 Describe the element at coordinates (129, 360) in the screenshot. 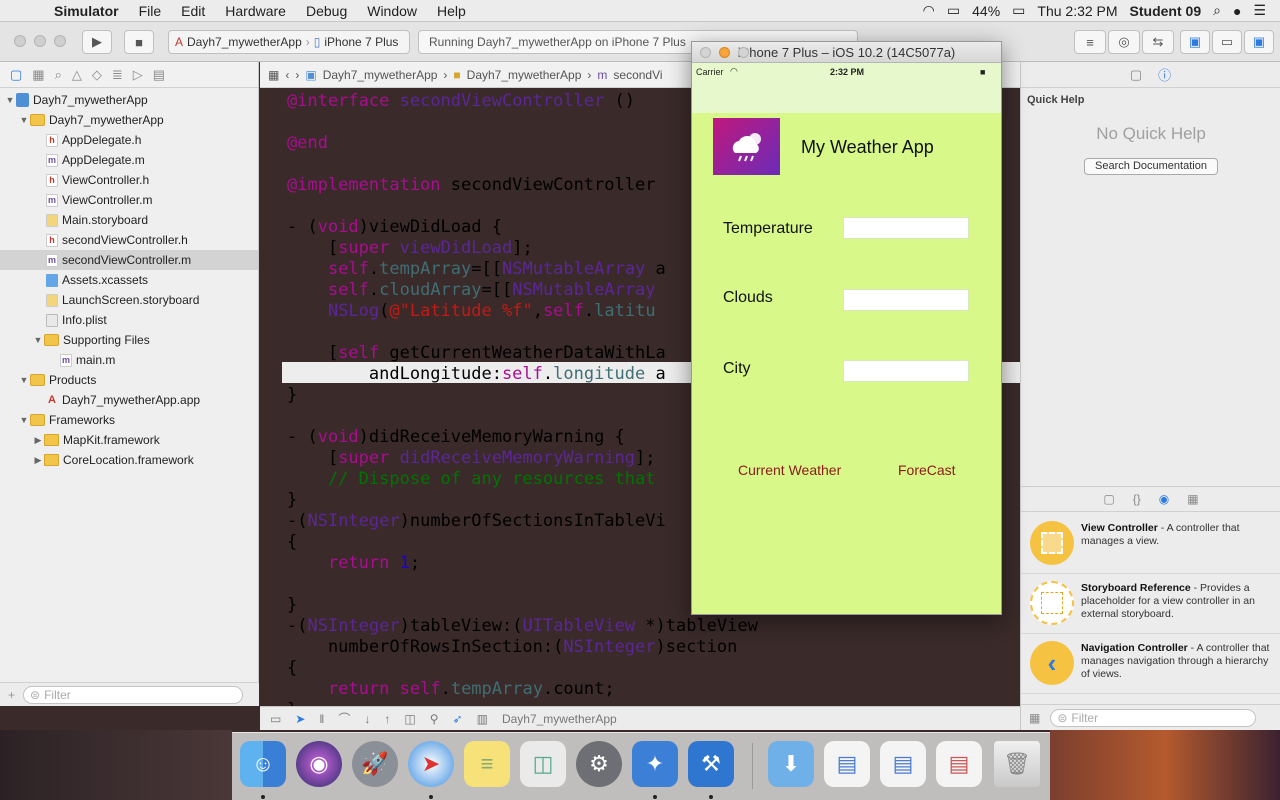

I see `tree-row-file: m main.m` at that location.